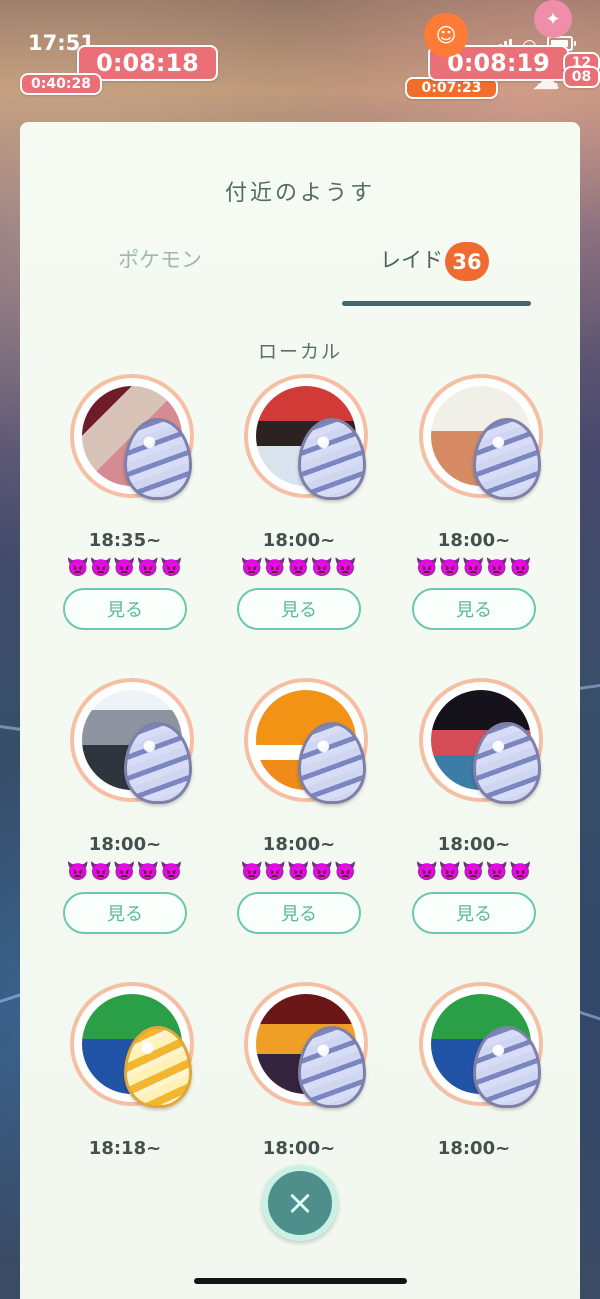  Describe the element at coordinates (546, 79) in the screenshot. I see `weather-cloud-icon: ☁` at that location.